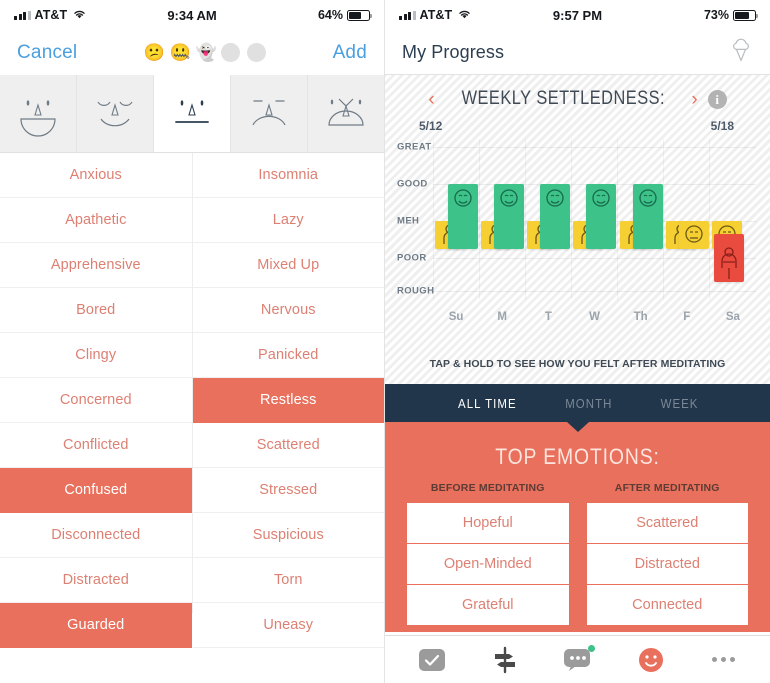 The height and width of the screenshot is (683, 770). What do you see at coordinates (288, 175) in the screenshot?
I see `emotion-item: Insomnia` at bounding box center [288, 175].